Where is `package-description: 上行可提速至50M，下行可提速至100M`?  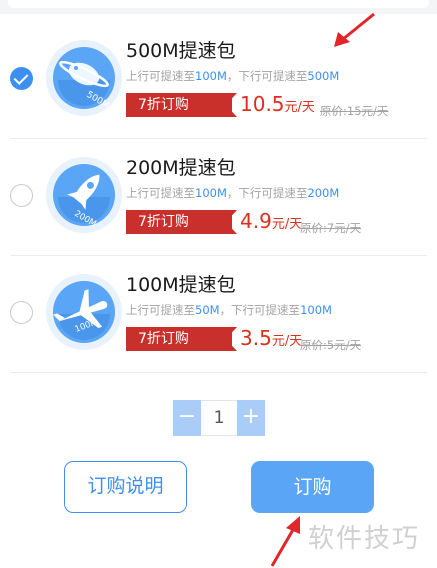 package-description: 上行可提速至50M，下行可提速至100M is located at coordinates (229, 310).